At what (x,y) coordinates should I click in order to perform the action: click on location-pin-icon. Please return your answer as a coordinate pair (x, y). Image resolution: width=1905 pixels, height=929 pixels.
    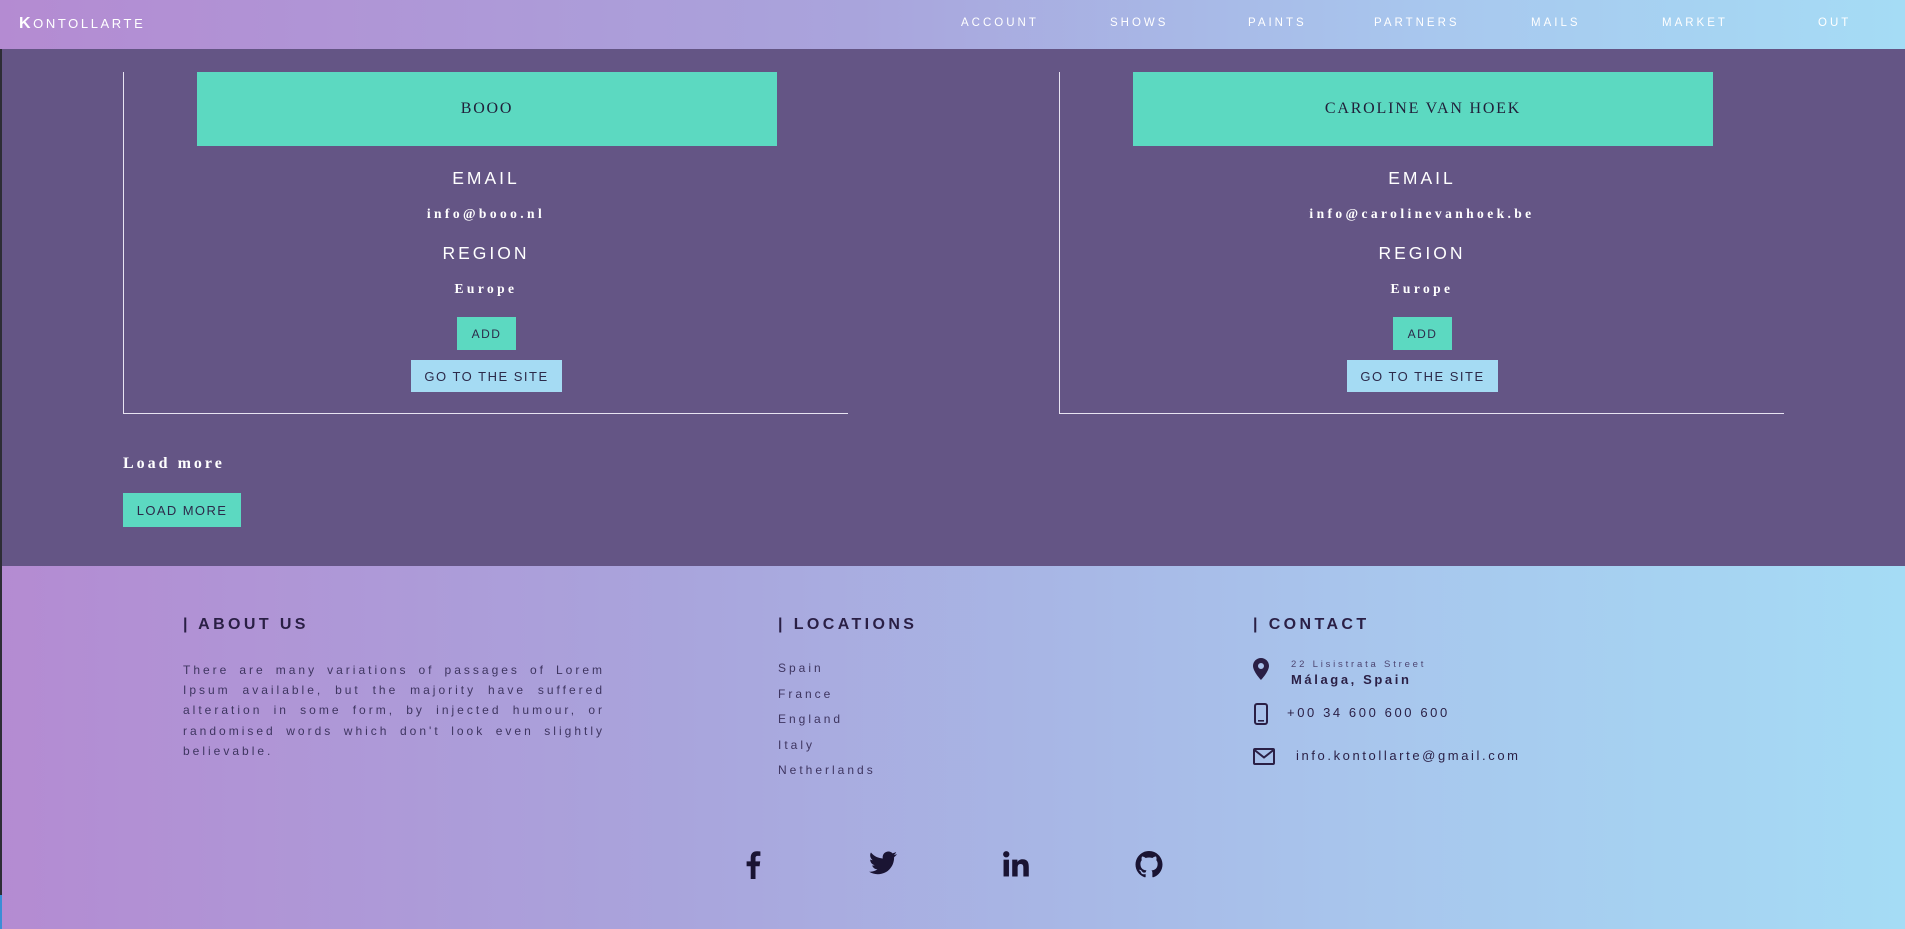
    Looking at the image, I should click on (1261, 669).